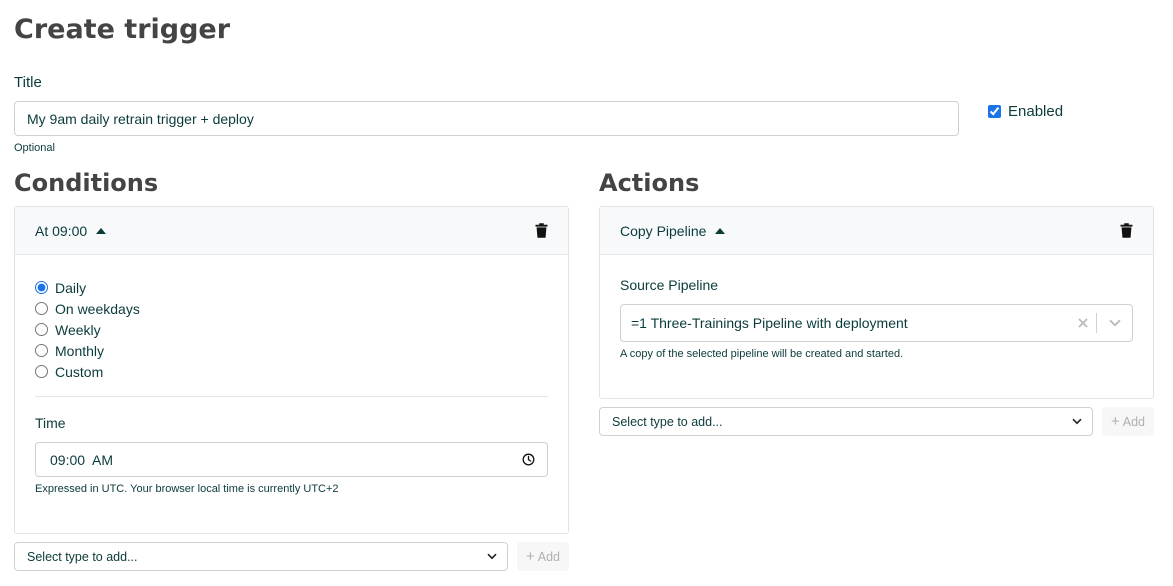 Image resolution: width=1173 pixels, height=586 pixels. What do you see at coordinates (86, 183) in the screenshot?
I see `conditions-heading: Conditions` at bounding box center [86, 183].